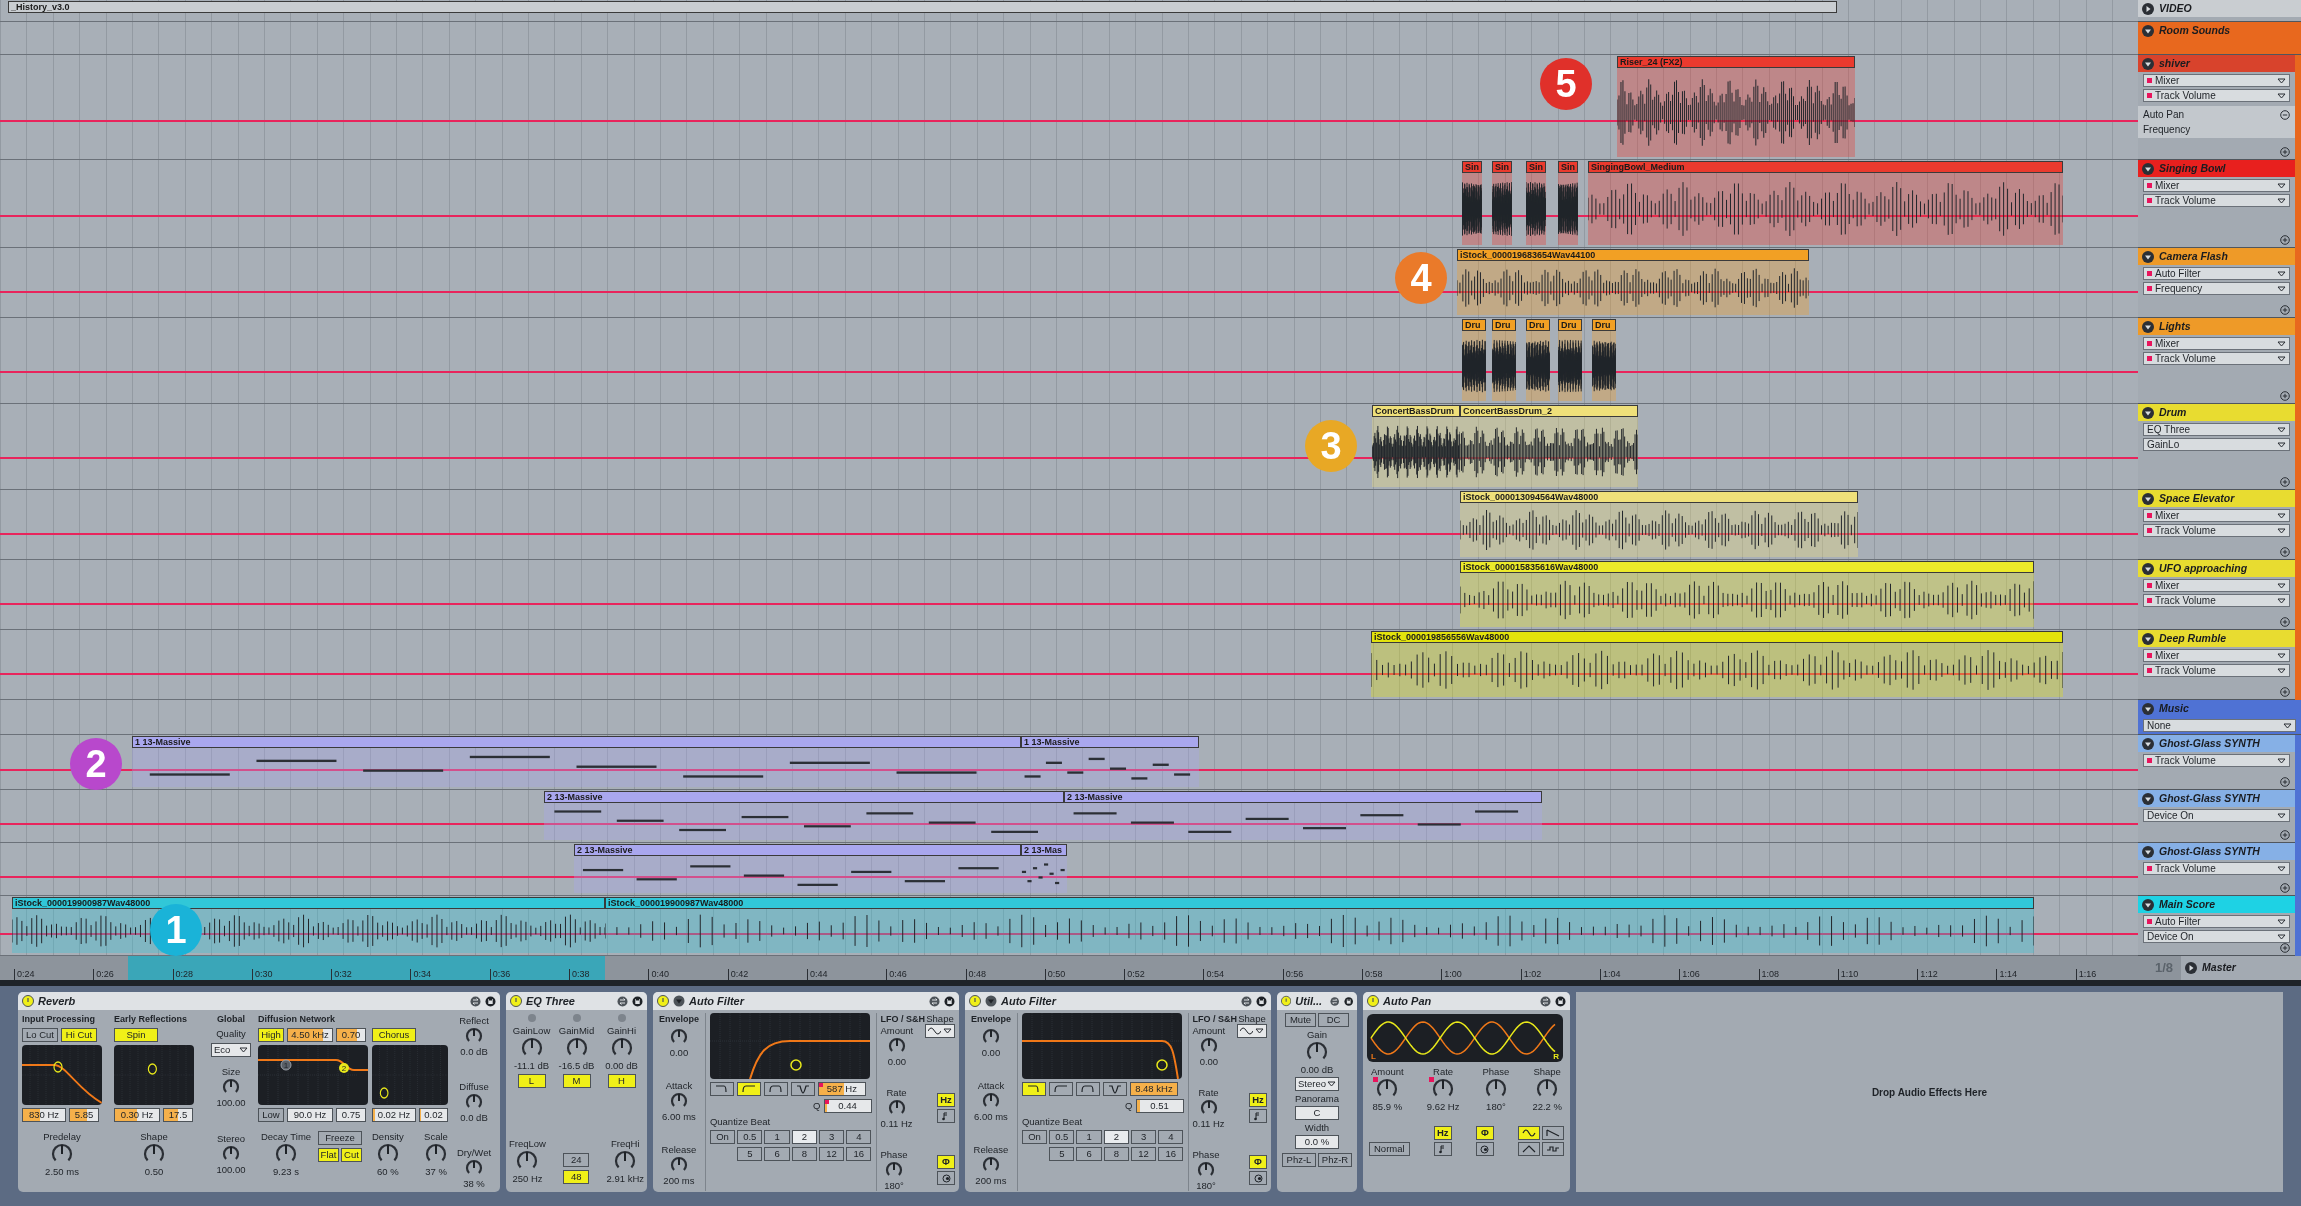  Describe the element at coordinates (2216, 904) in the screenshot. I see `track-title-bar: Main Score` at that location.